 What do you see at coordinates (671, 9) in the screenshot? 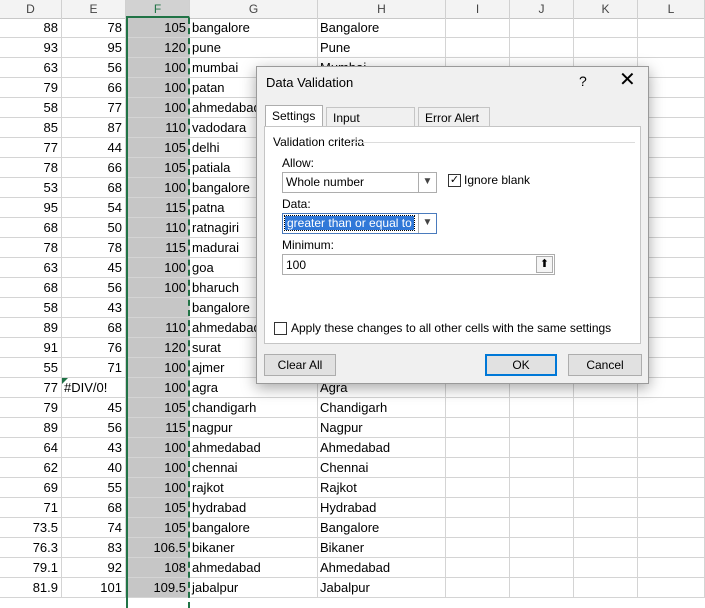
I see `column-header-L: L` at bounding box center [671, 9].